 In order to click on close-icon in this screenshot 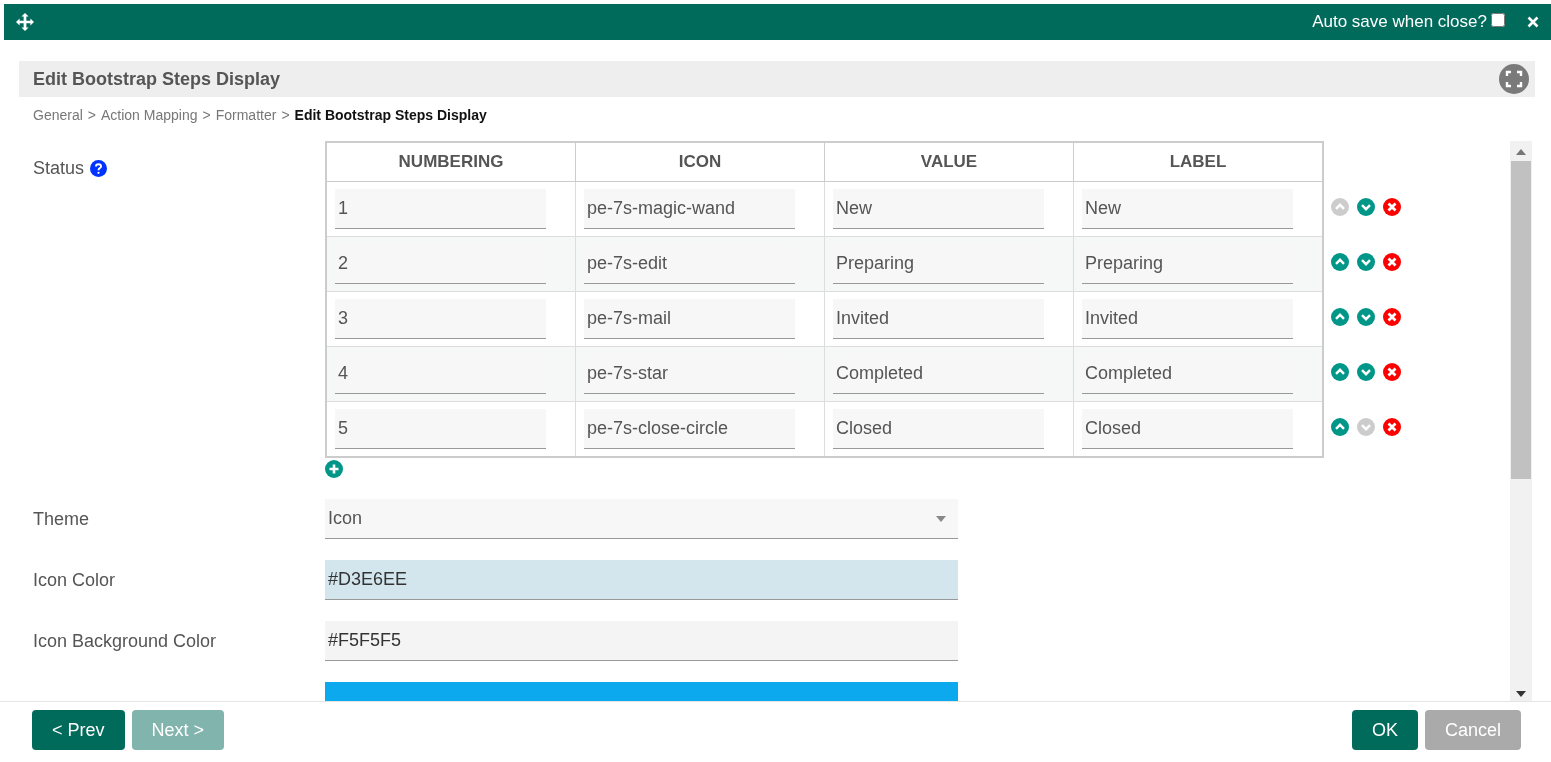, I will do `click(1533, 22)`.